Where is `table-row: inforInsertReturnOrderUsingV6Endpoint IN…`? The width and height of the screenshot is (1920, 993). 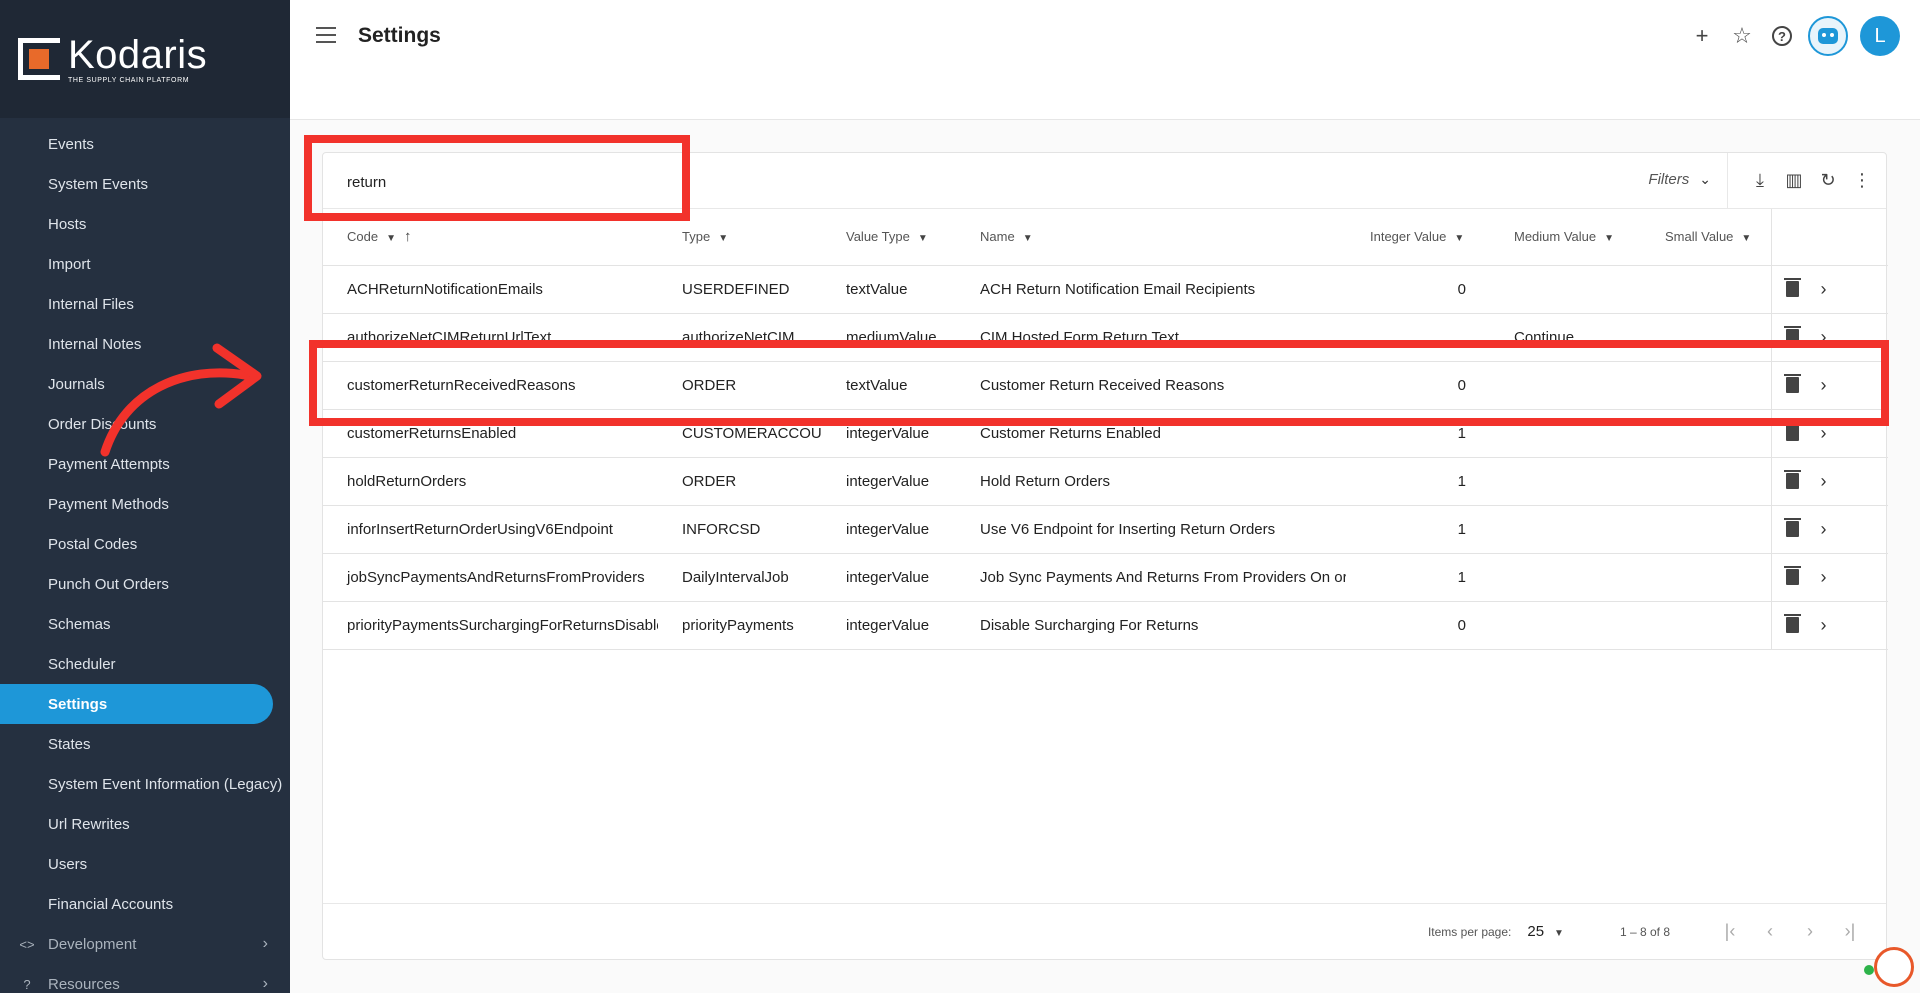 table-row: inforInsertReturnOrderUsingV6Endpoint IN… is located at coordinates (1105, 529).